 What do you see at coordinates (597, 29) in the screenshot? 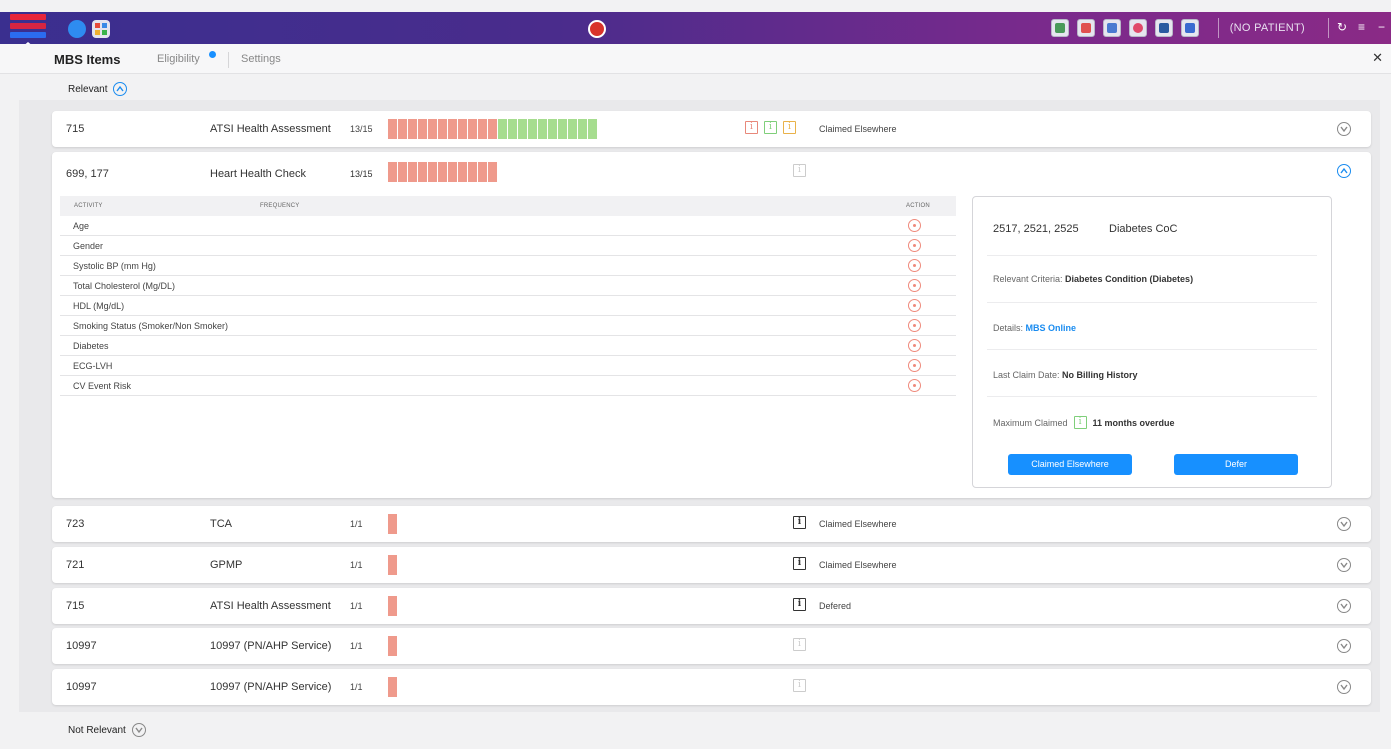
I see `stop-icon` at bounding box center [597, 29].